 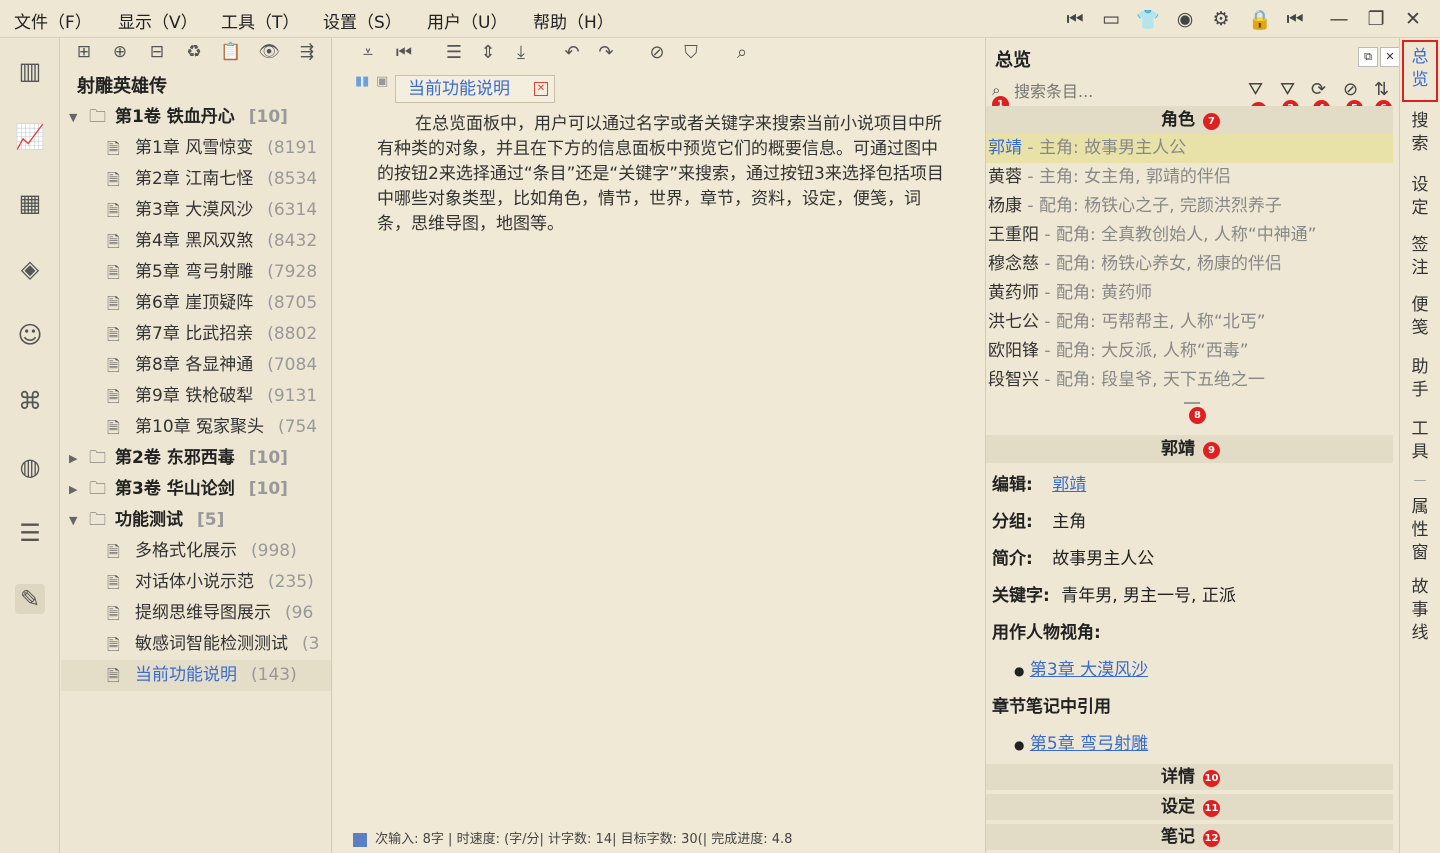 I want to click on skin-icon: 👕, so click(x=1148, y=19).